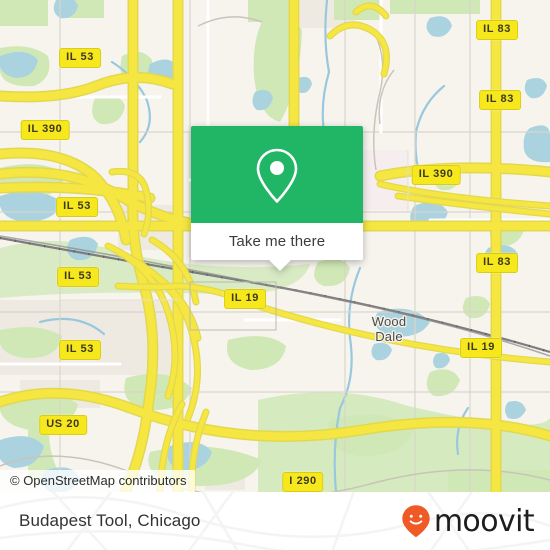 The image size is (550, 550). Describe the element at coordinates (416, 521) in the screenshot. I see `moovit-pin-icon` at that location.